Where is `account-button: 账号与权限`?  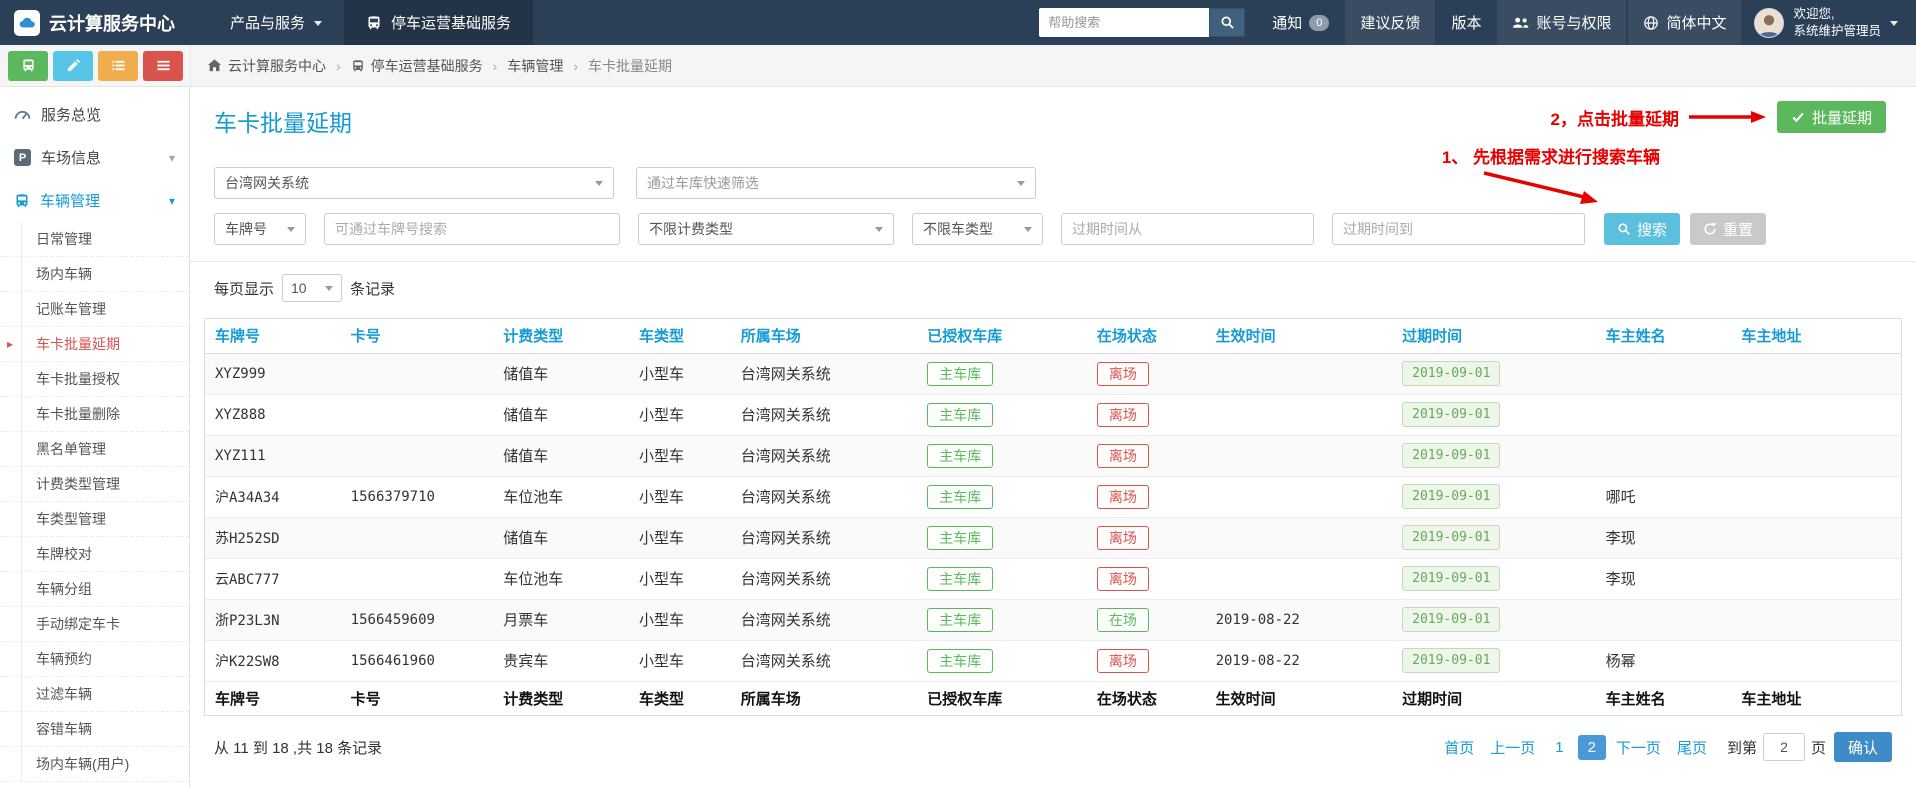 account-button: 账号与权限 is located at coordinates (1562, 22).